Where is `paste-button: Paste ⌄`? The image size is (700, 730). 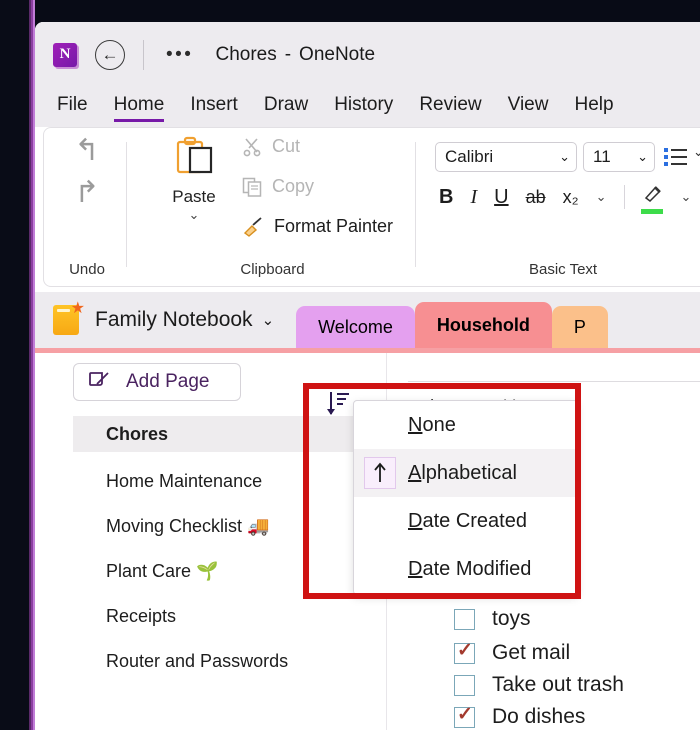 paste-button: Paste ⌄ is located at coordinates (194, 179).